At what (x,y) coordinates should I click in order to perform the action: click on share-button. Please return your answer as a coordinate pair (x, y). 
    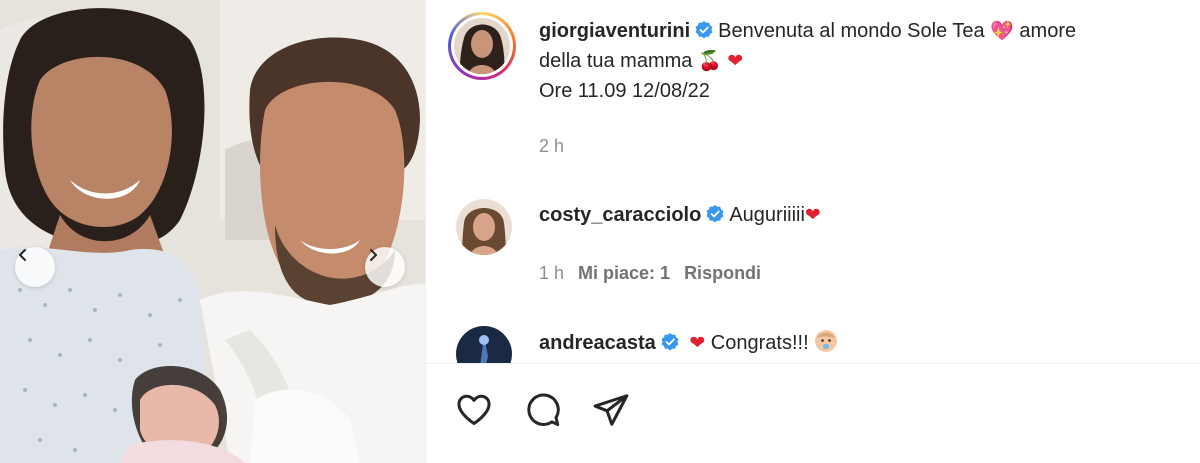
    Looking at the image, I should click on (611, 412).